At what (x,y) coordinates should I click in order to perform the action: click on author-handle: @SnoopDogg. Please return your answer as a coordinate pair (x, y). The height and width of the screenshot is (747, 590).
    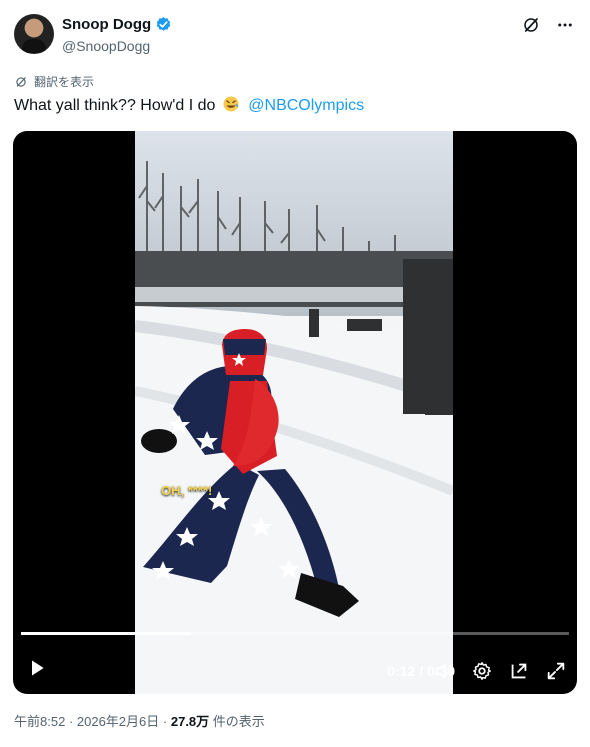
    Looking at the image, I should click on (106, 46).